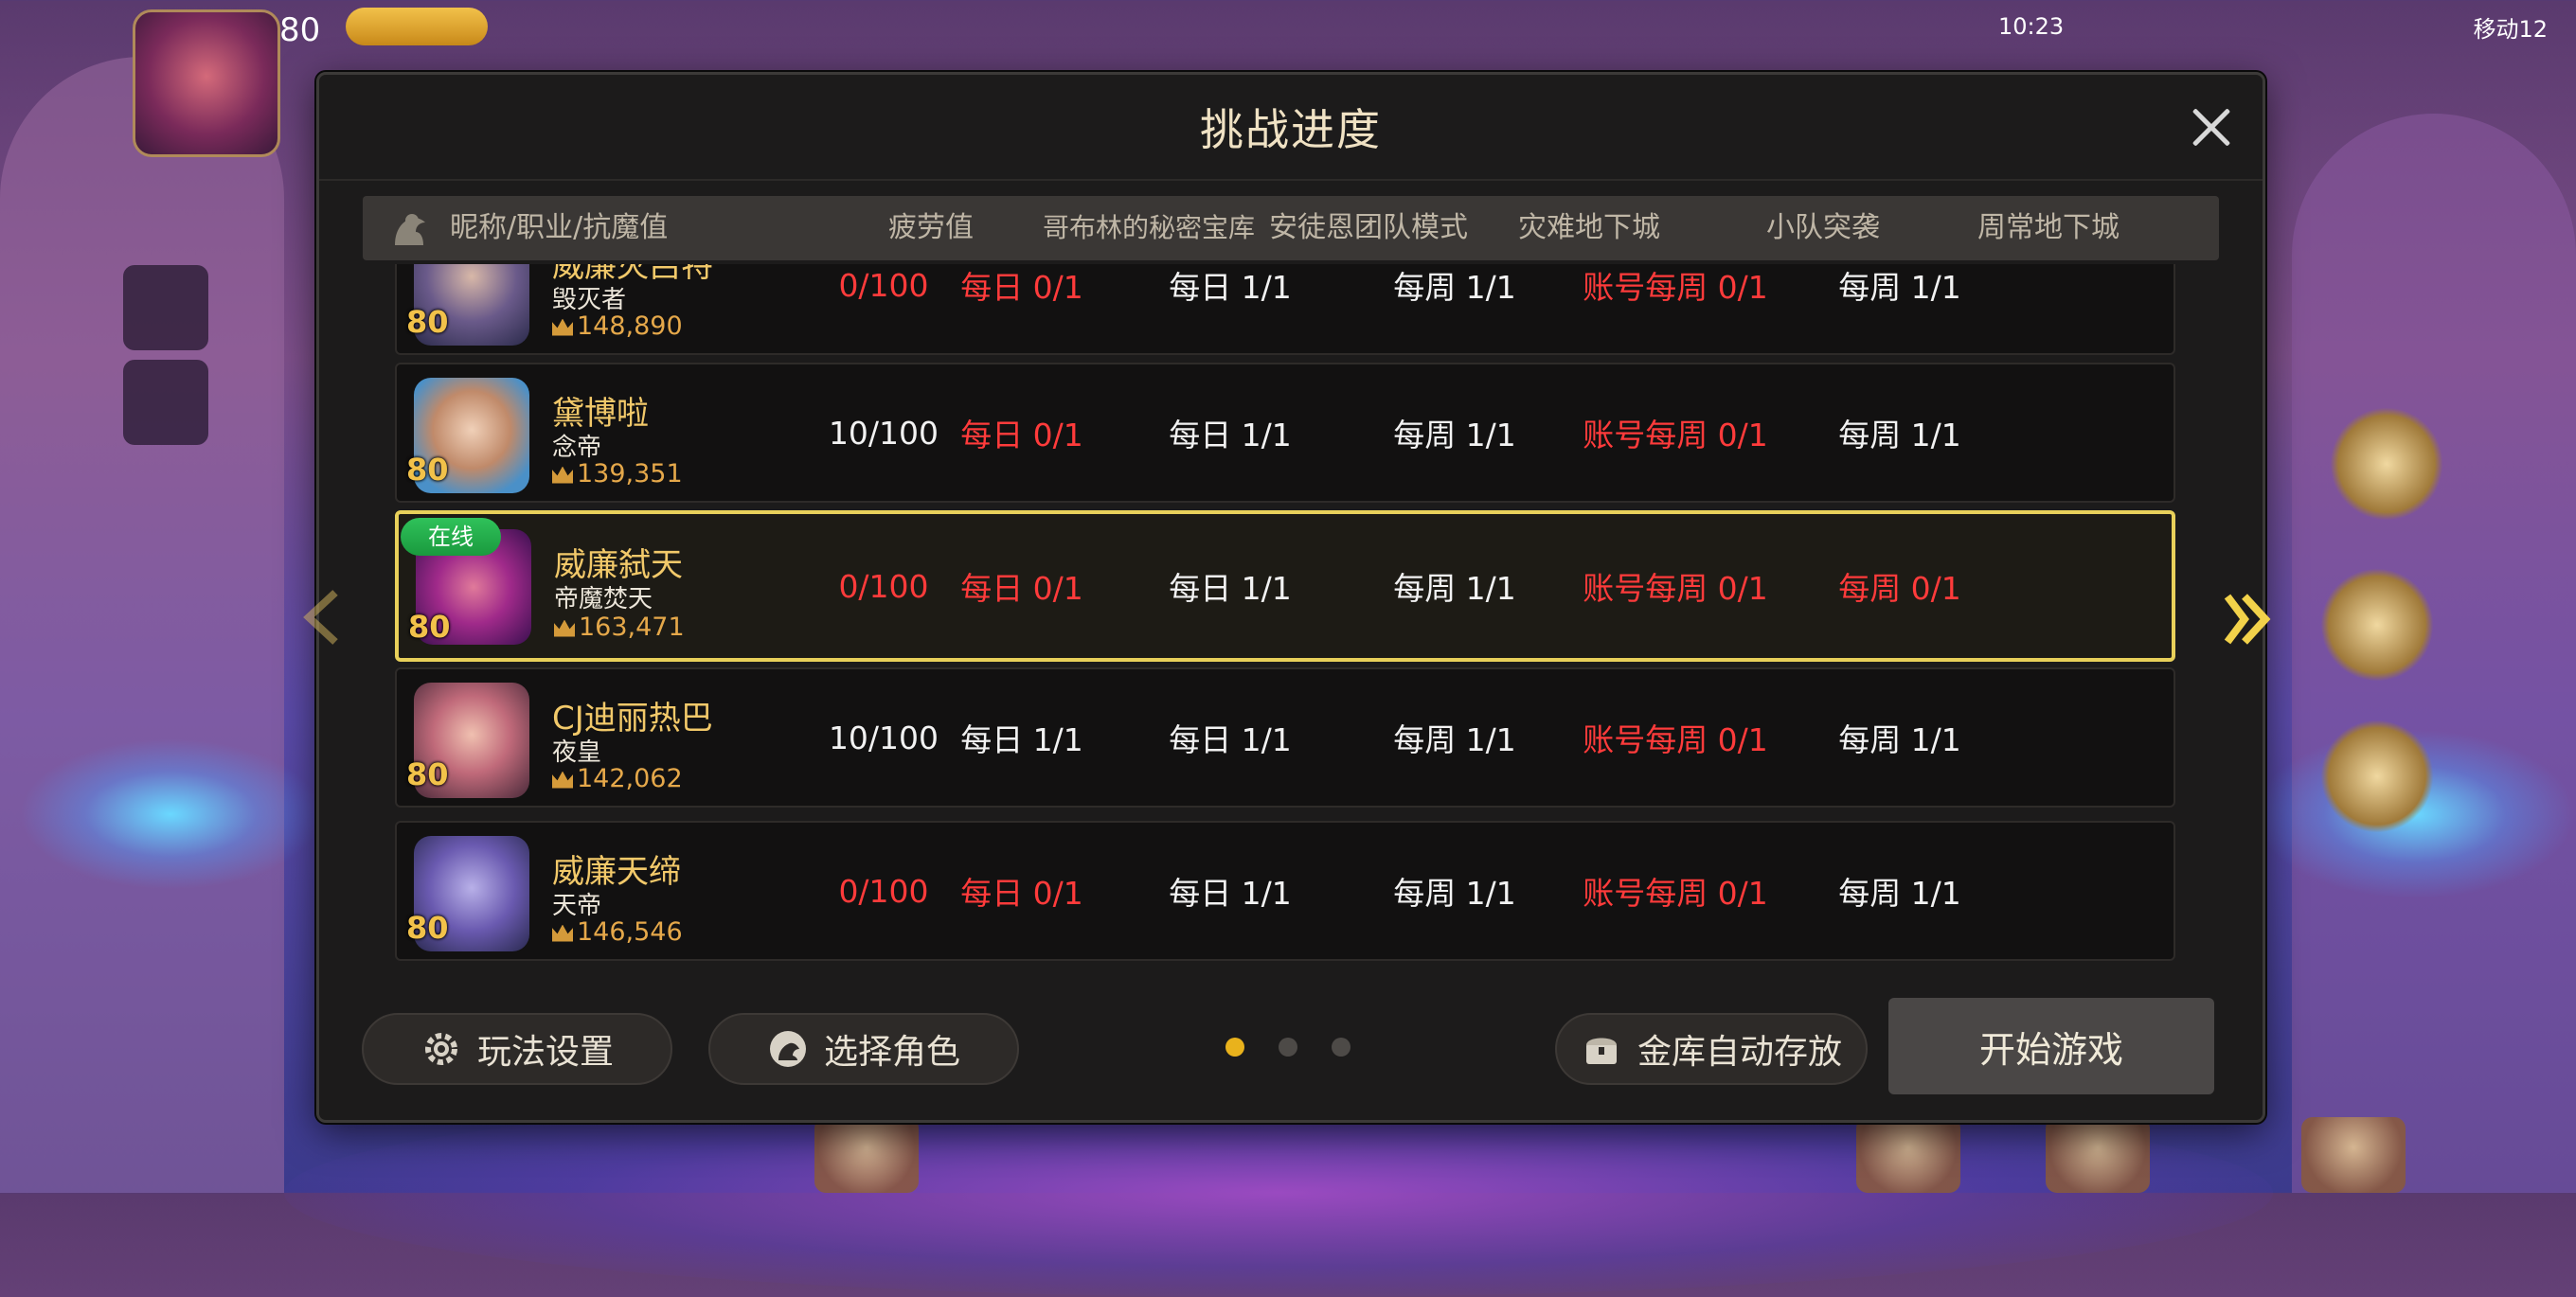  What do you see at coordinates (632, 627) in the screenshot?
I see `power-value: 163,471` at bounding box center [632, 627].